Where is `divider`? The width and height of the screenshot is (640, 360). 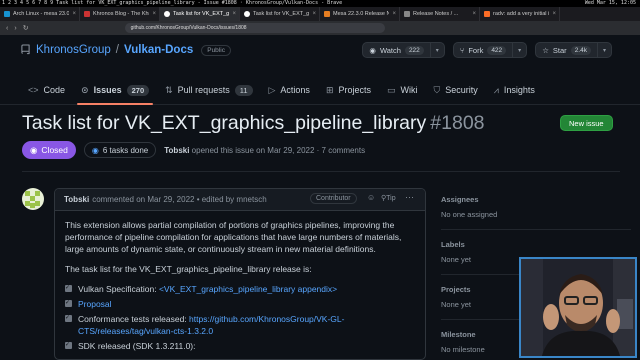
divider is located at coordinates (321, 171).